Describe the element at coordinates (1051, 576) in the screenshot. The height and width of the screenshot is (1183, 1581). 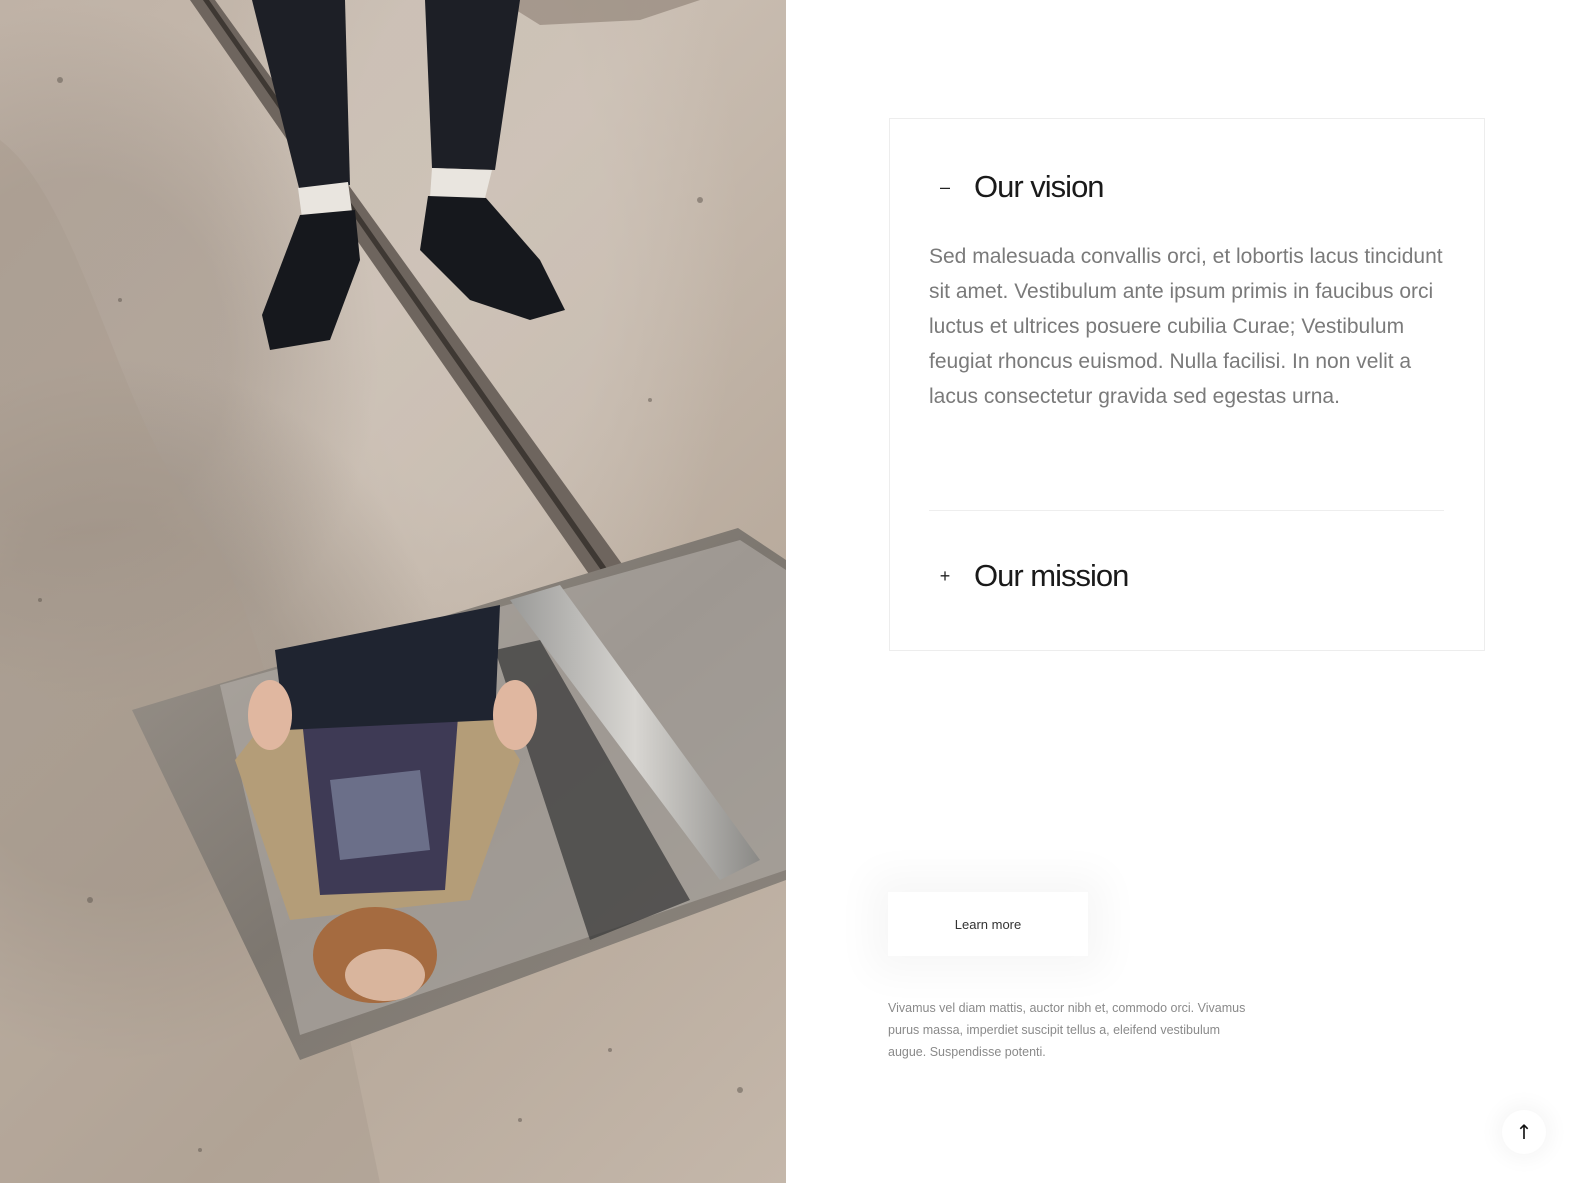
I see `accordion-item-title: Our mission` at that location.